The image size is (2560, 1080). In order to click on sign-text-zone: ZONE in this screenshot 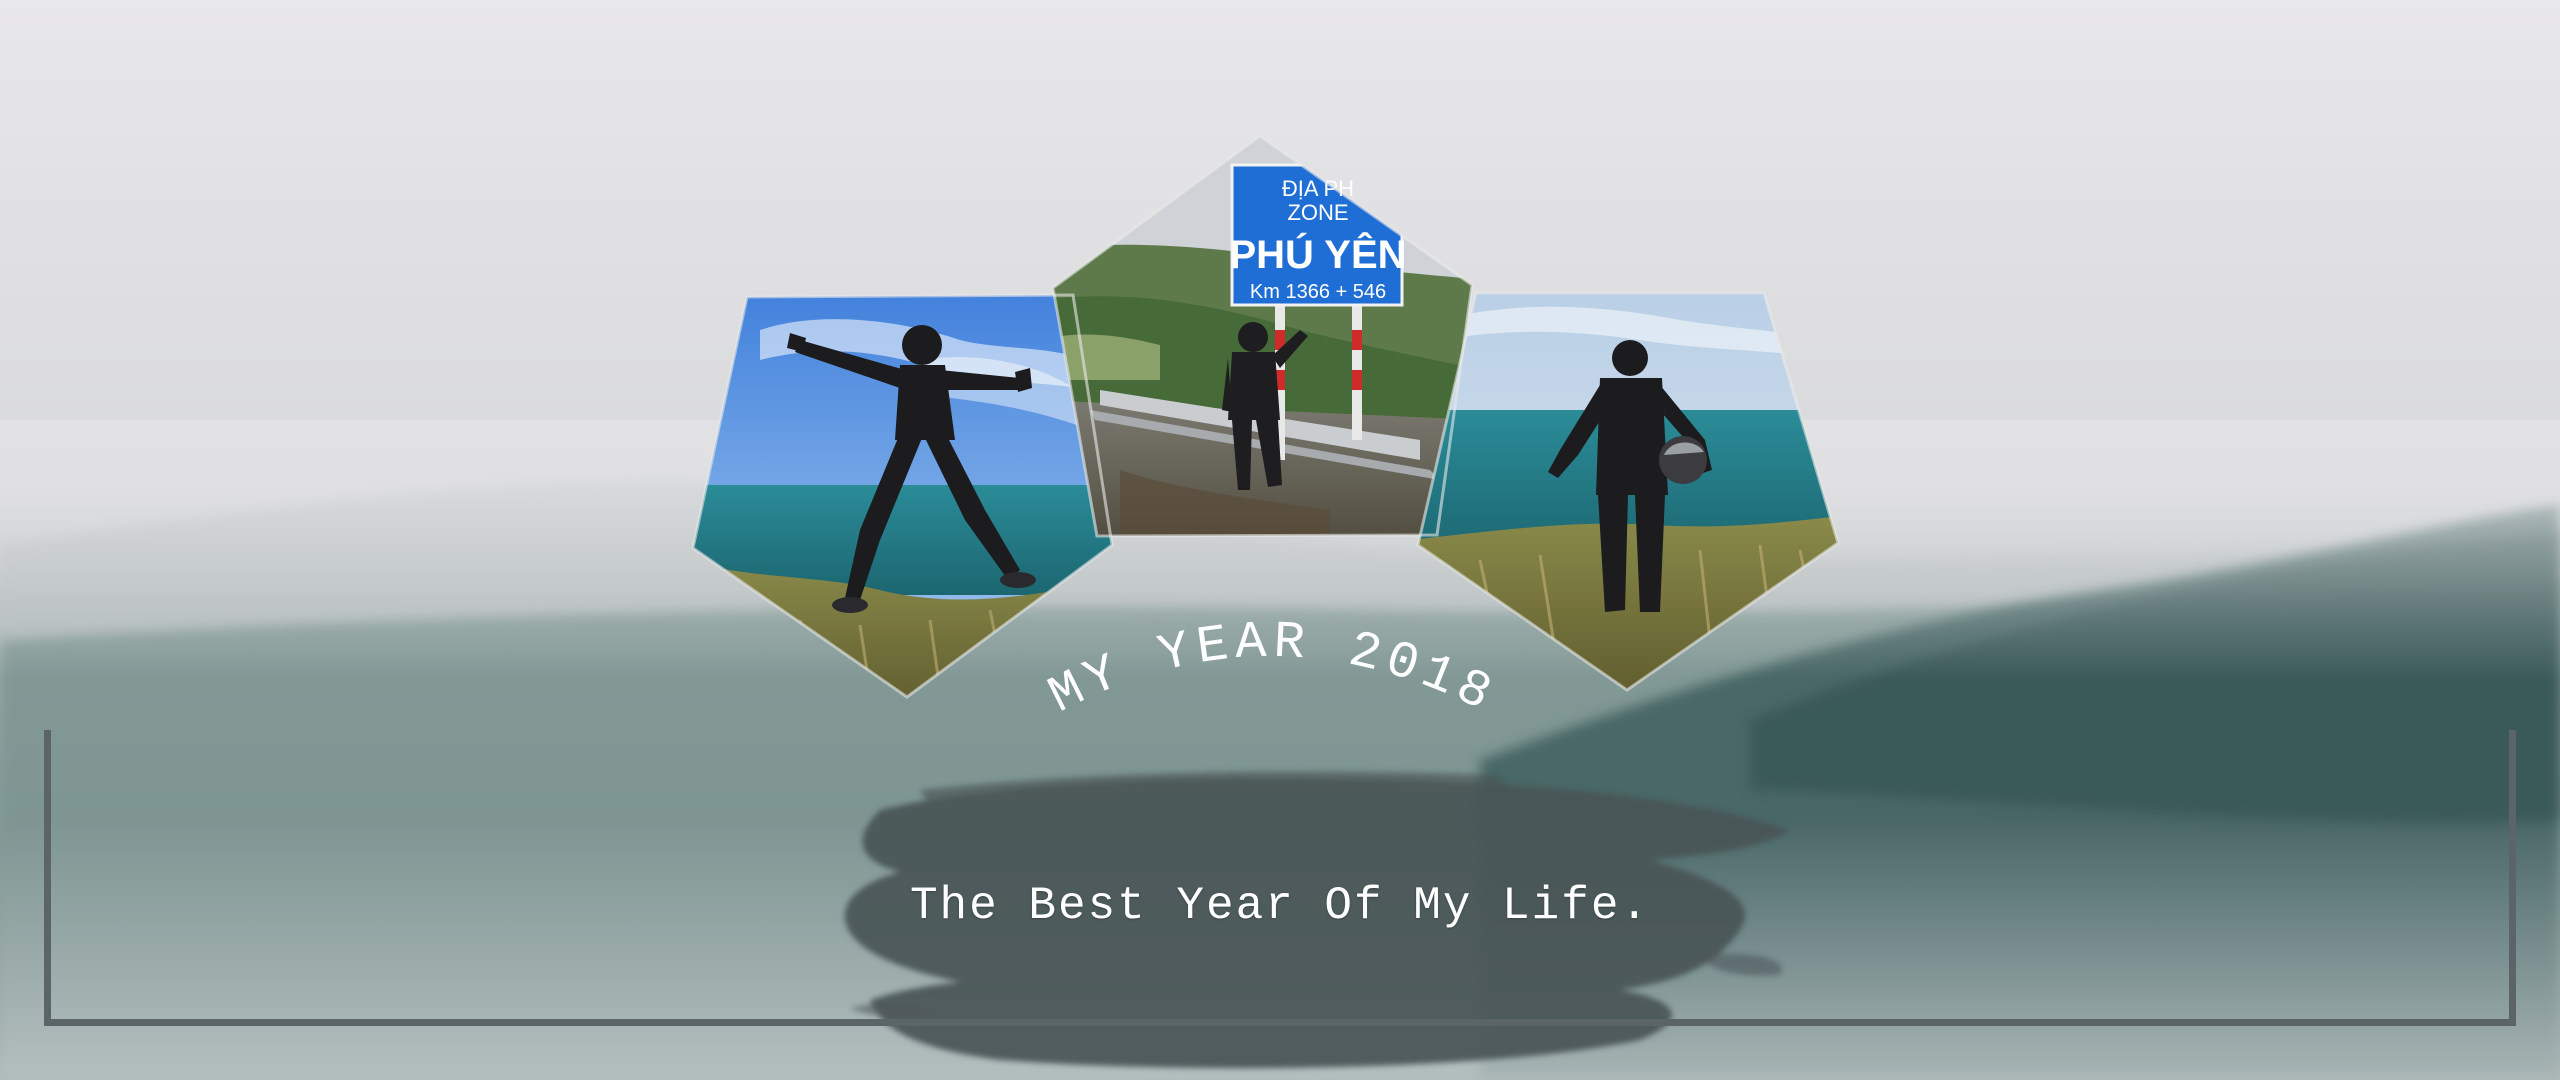, I will do `click(1317, 212)`.